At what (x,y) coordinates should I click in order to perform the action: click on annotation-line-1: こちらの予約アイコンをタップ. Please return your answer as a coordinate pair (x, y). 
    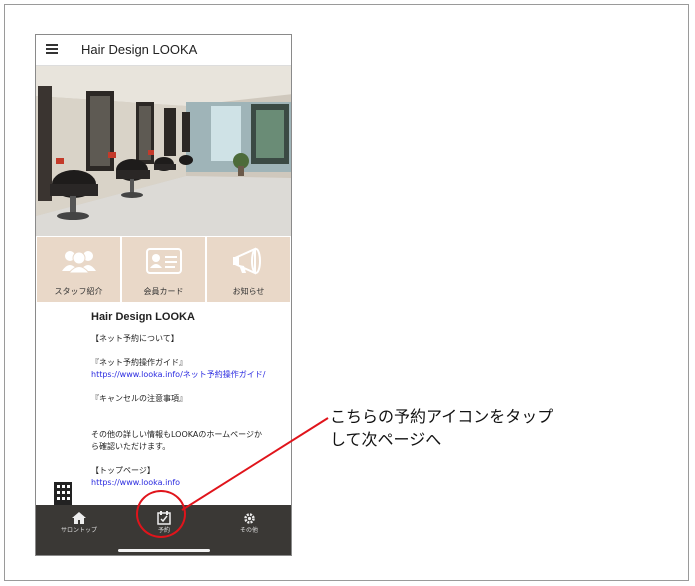
    Looking at the image, I should click on (442, 416).